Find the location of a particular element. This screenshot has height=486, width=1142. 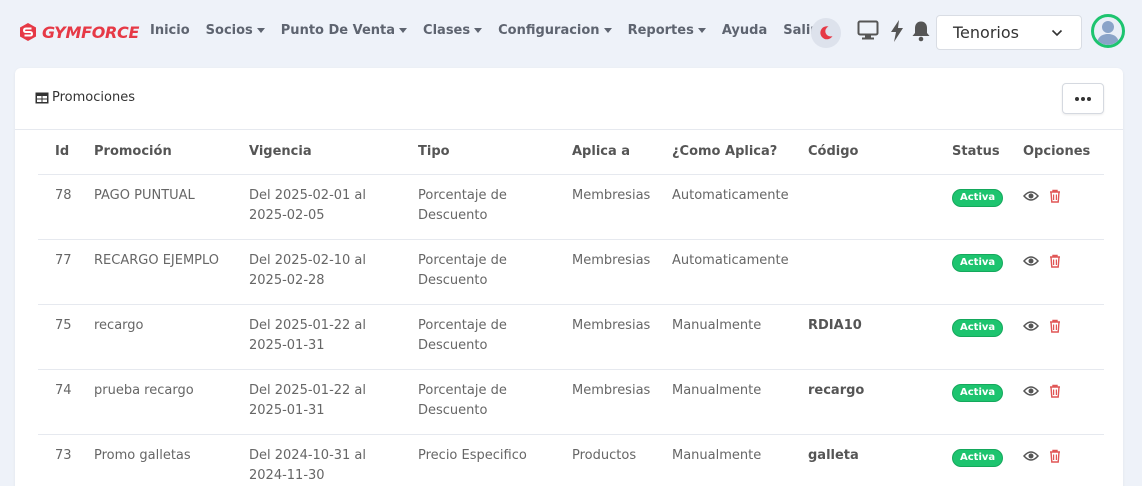

nav-item-socios: Socios is located at coordinates (235, 30).